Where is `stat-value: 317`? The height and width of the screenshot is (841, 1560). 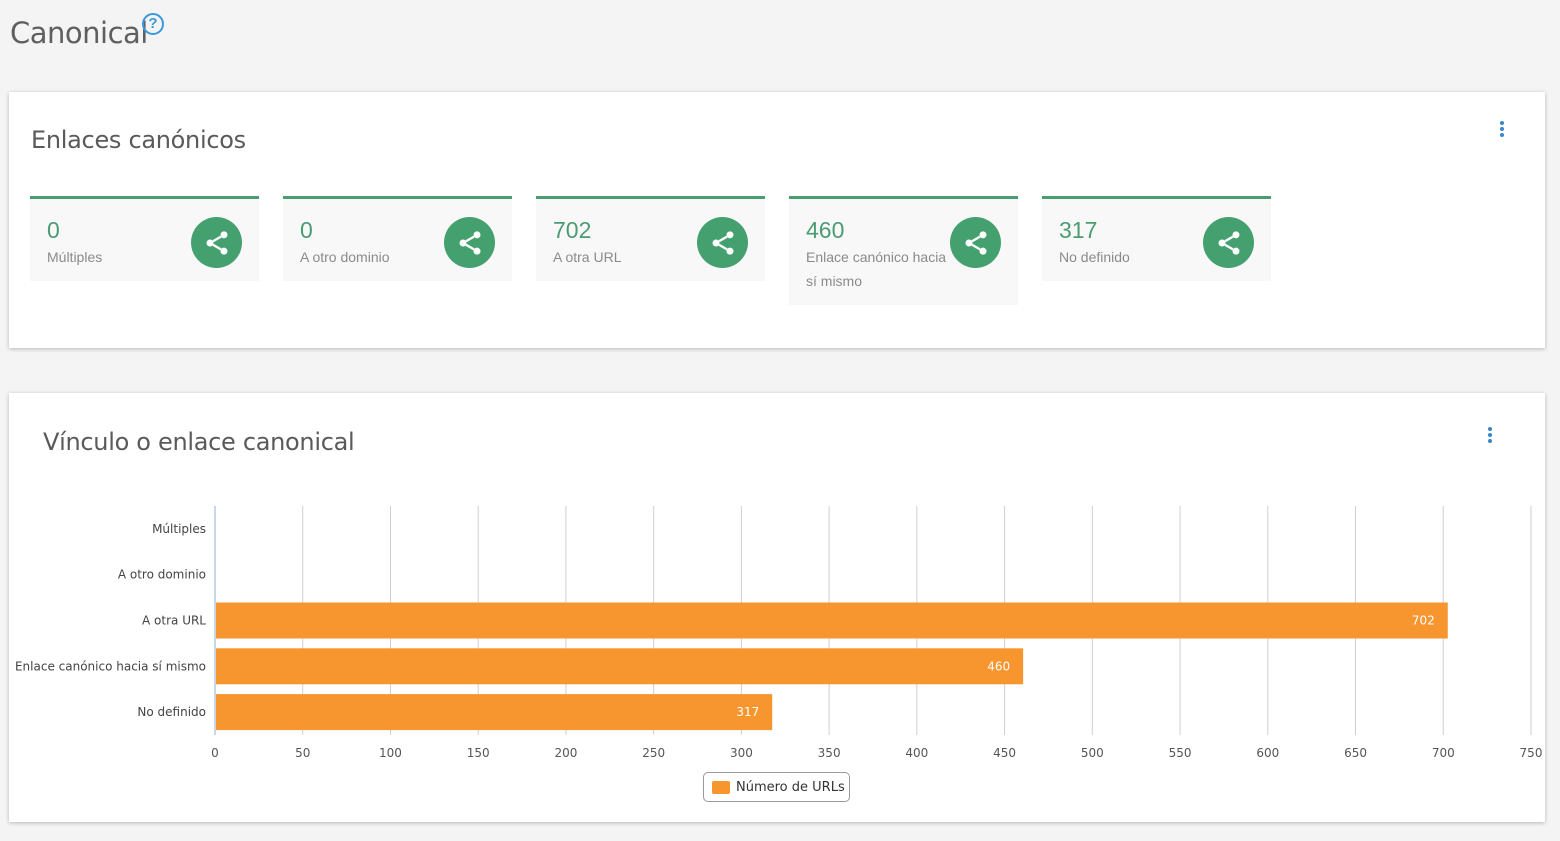
stat-value: 317 is located at coordinates (1078, 230).